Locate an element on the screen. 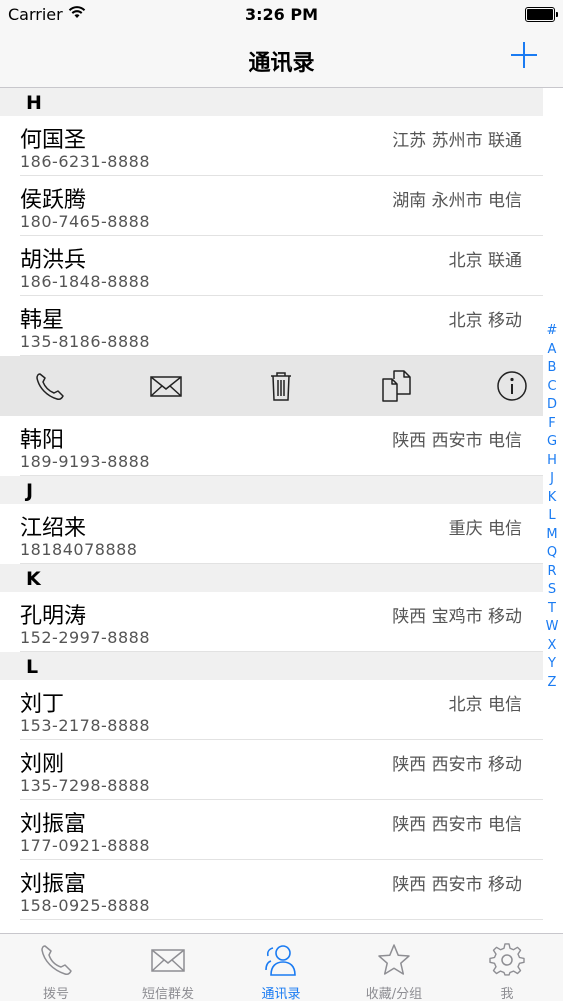  copy-icon is located at coordinates (396, 386).